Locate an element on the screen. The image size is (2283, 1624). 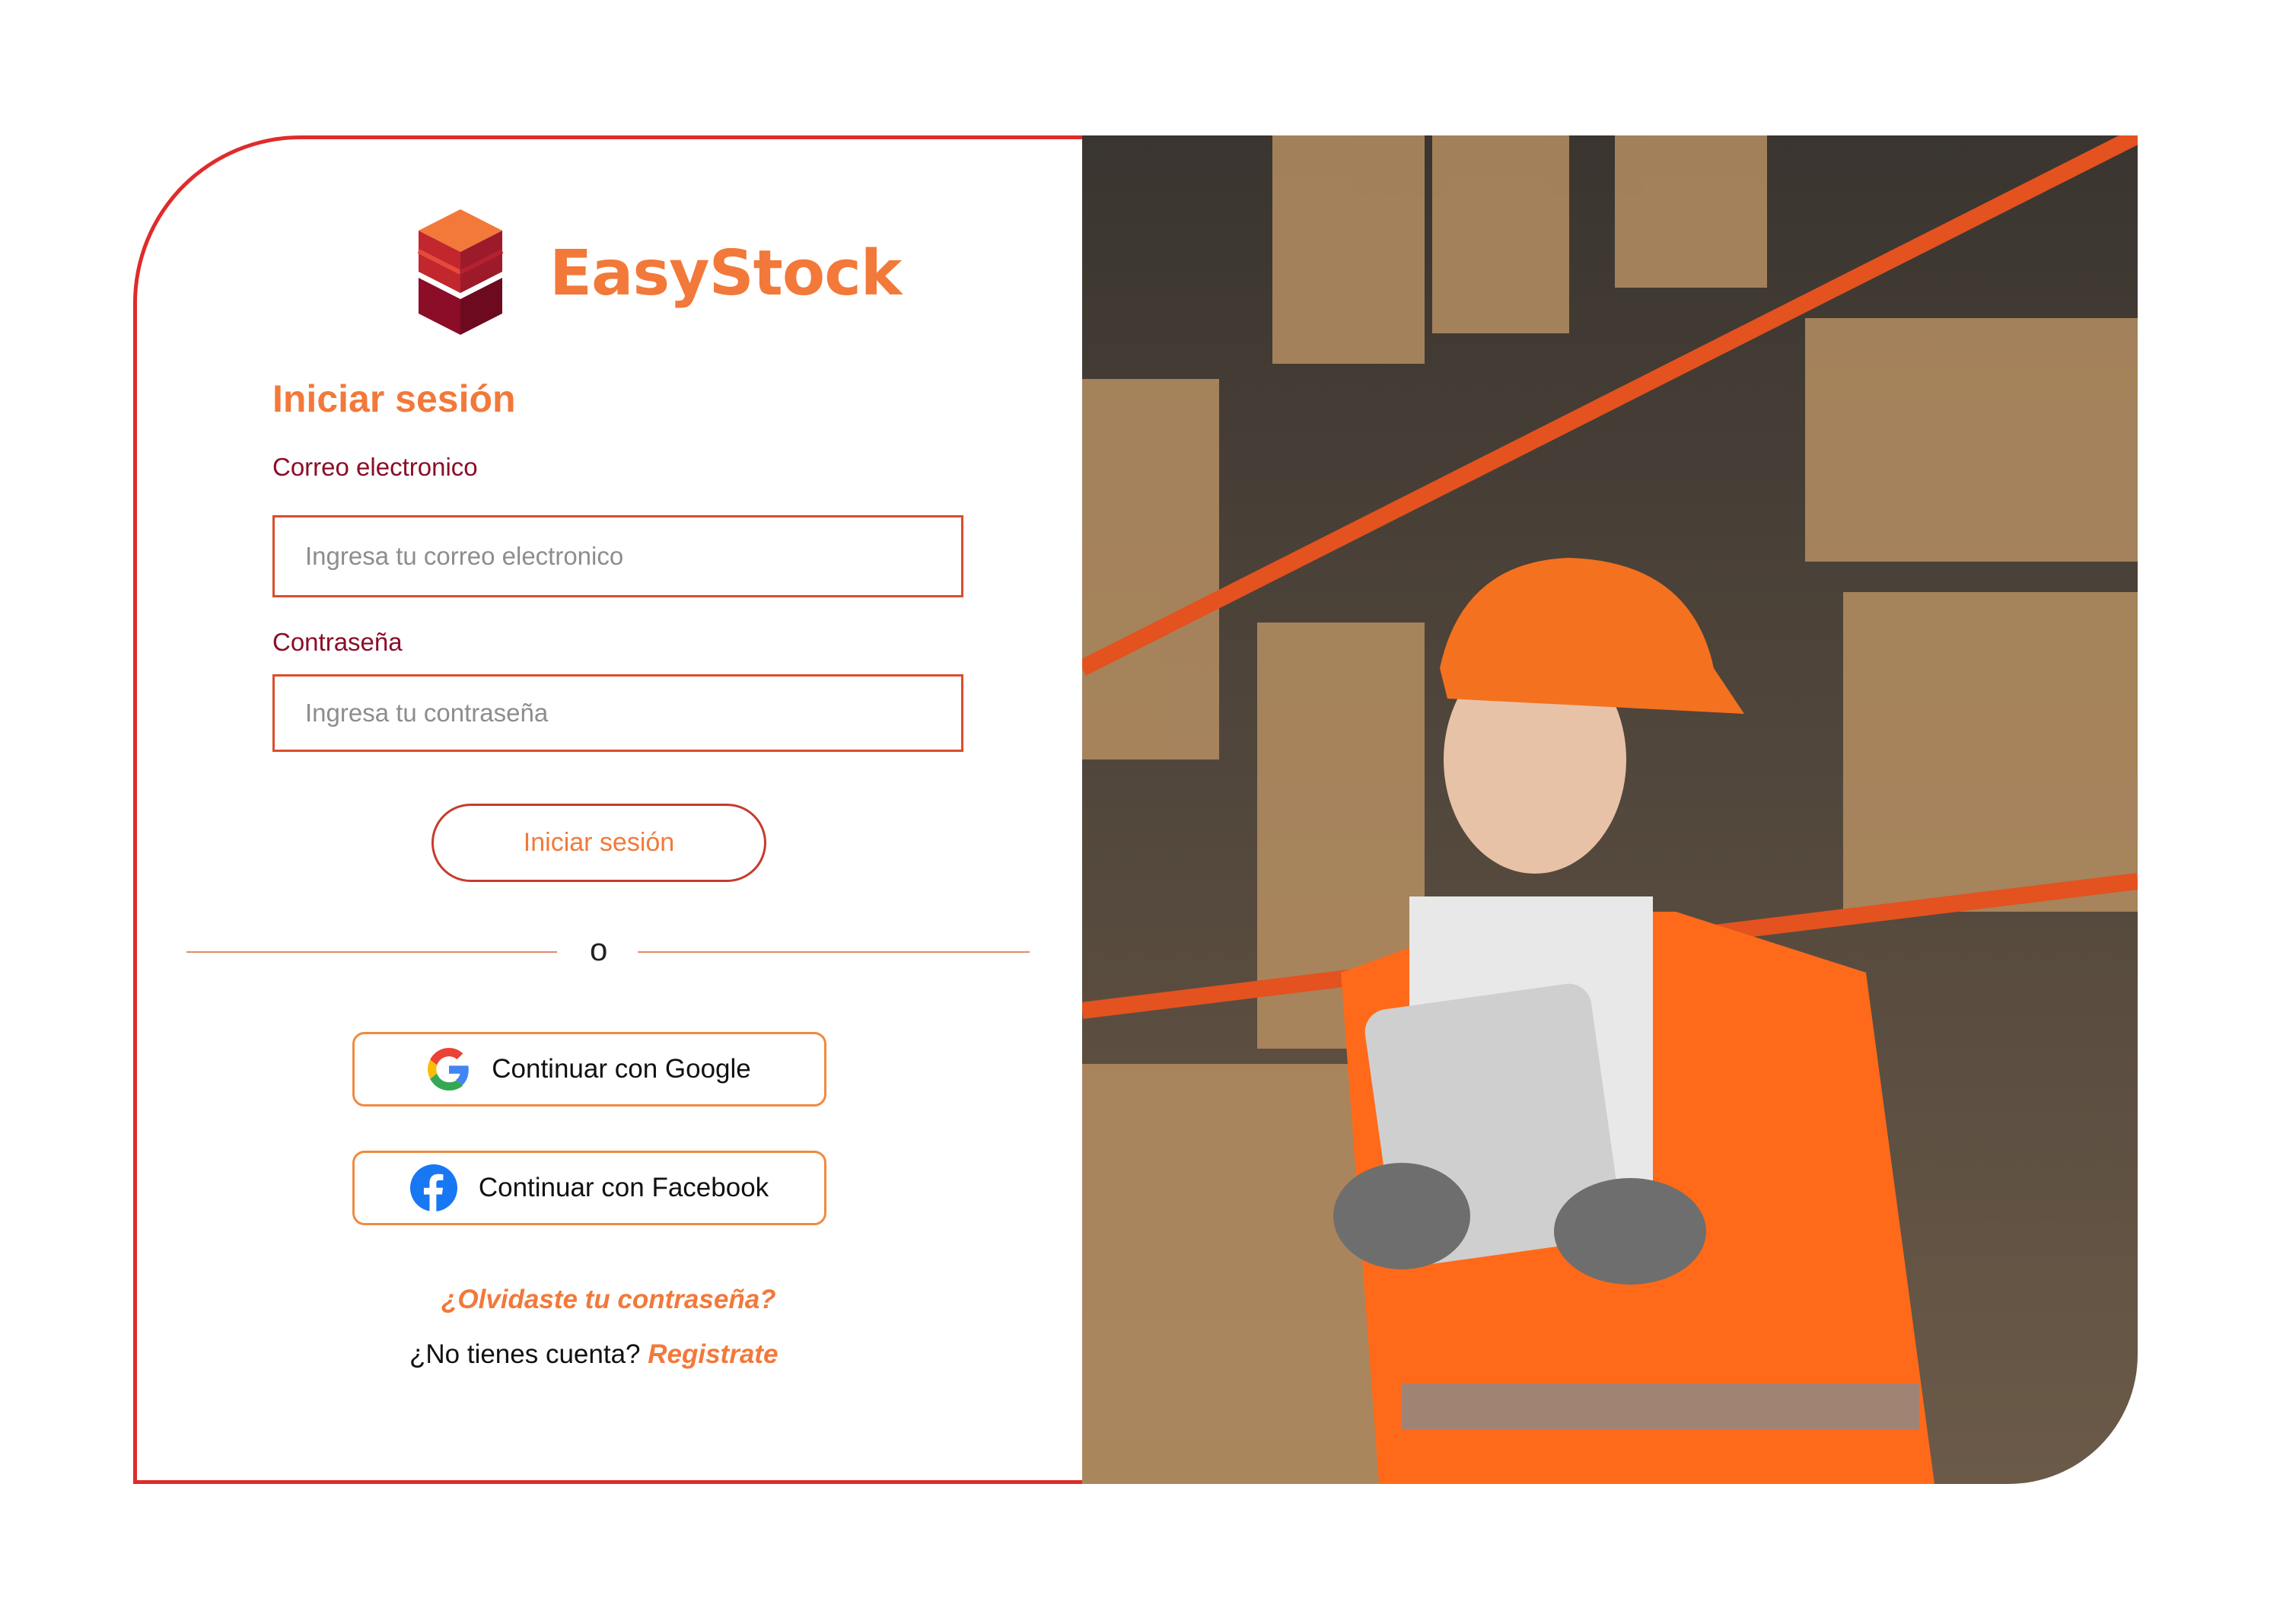
register-row: ¿No tienes cuenta? Registrate is located at coordinates (593, 1354).